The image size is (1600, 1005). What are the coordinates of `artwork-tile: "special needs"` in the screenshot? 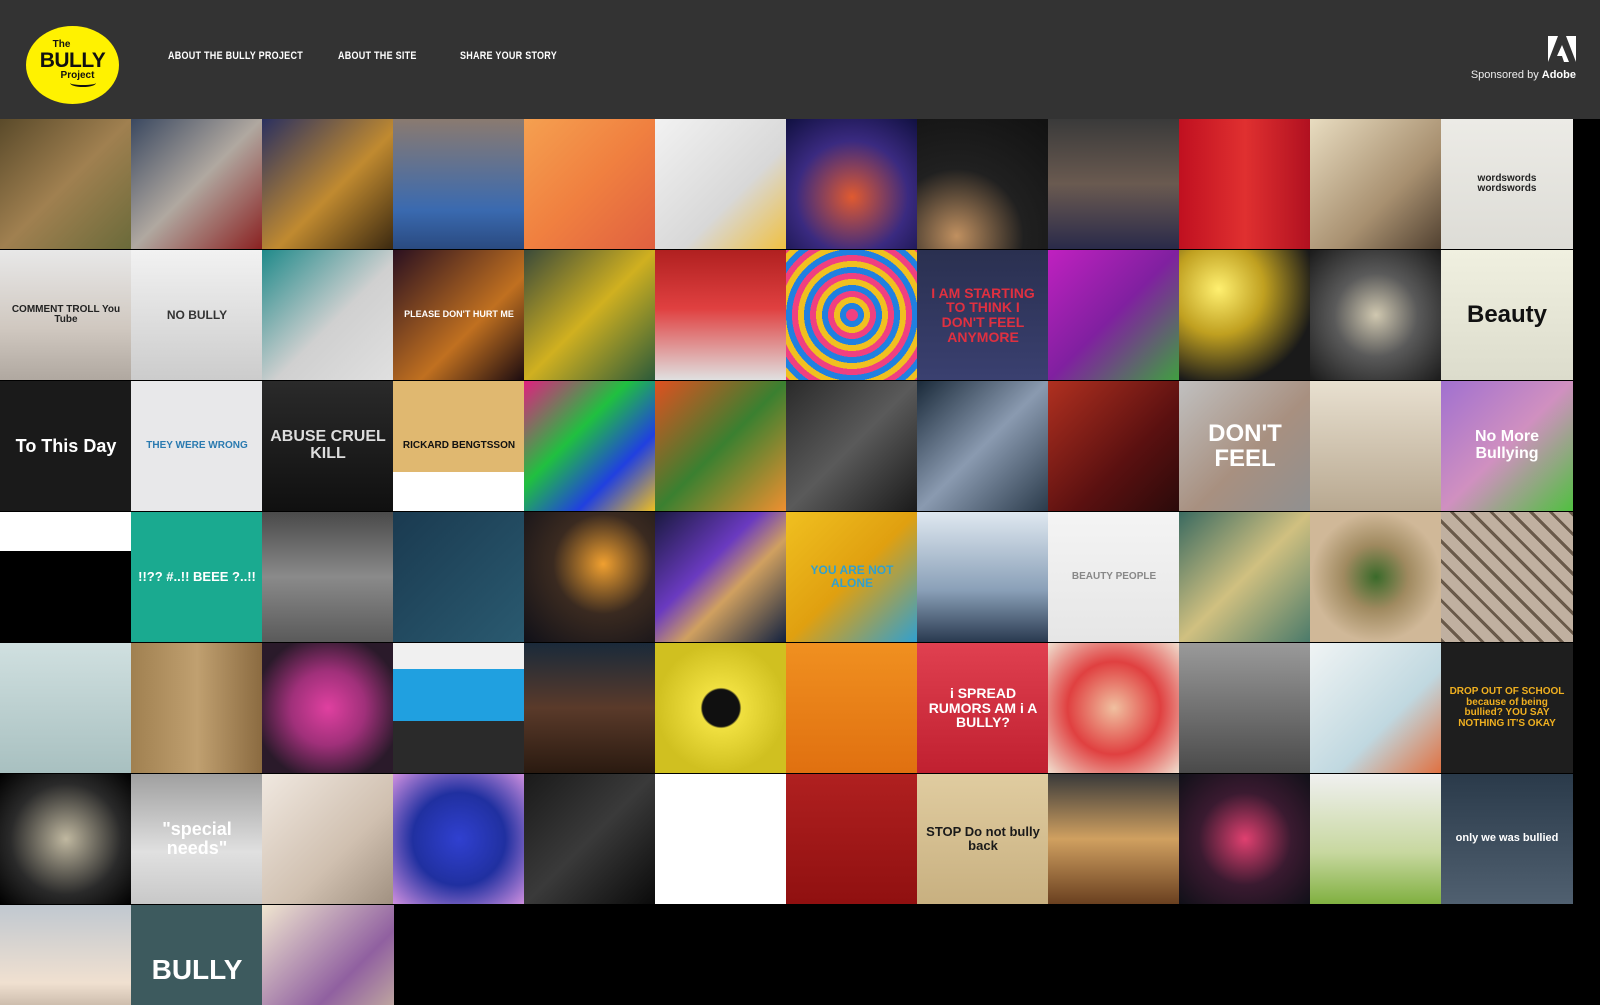 It's located at (197, 839).